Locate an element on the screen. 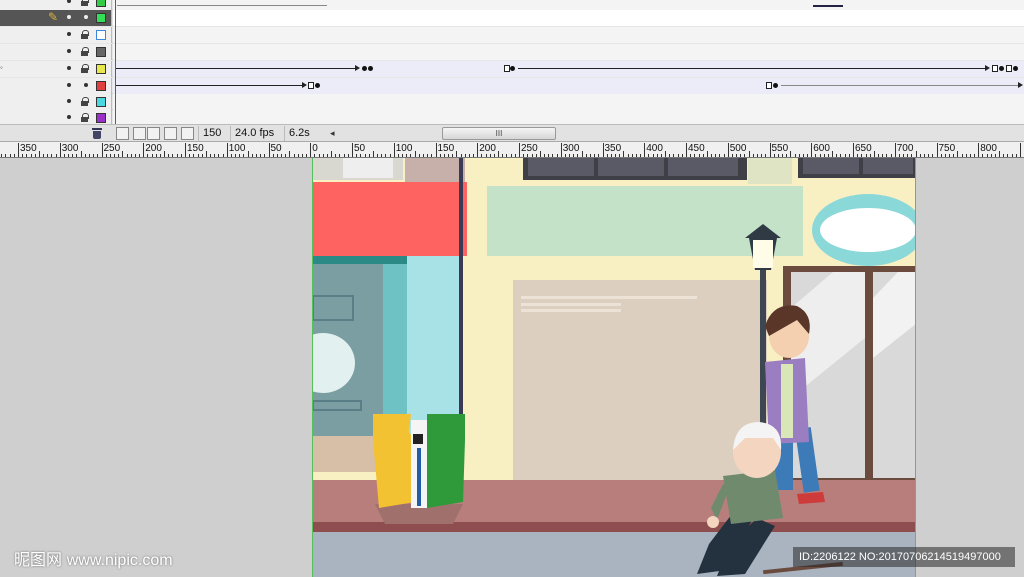 The width and height of the screenshot is (1024, 577). ruler-tick-label: 400 is located at coordinates (654, 148).